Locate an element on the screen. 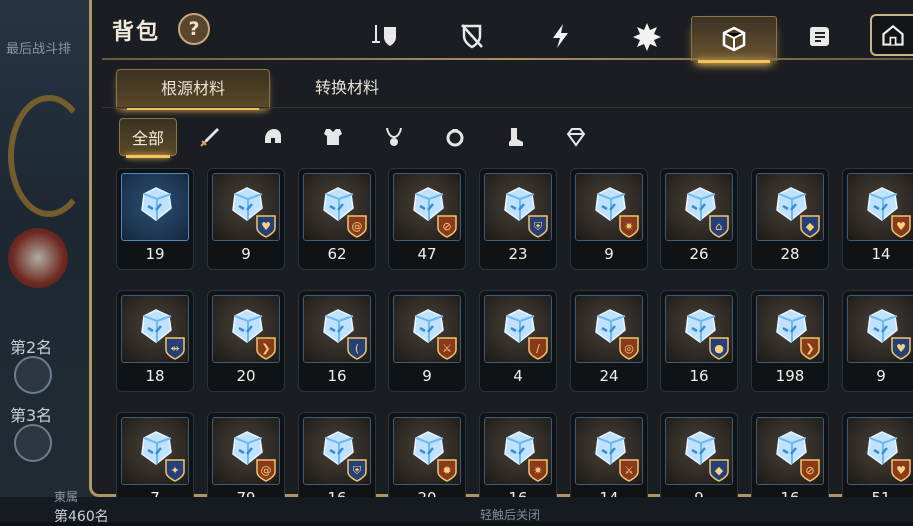 This screenshot has height=526, width=913. item-slot: ✷ 9 is located at coordinates (609, 219).